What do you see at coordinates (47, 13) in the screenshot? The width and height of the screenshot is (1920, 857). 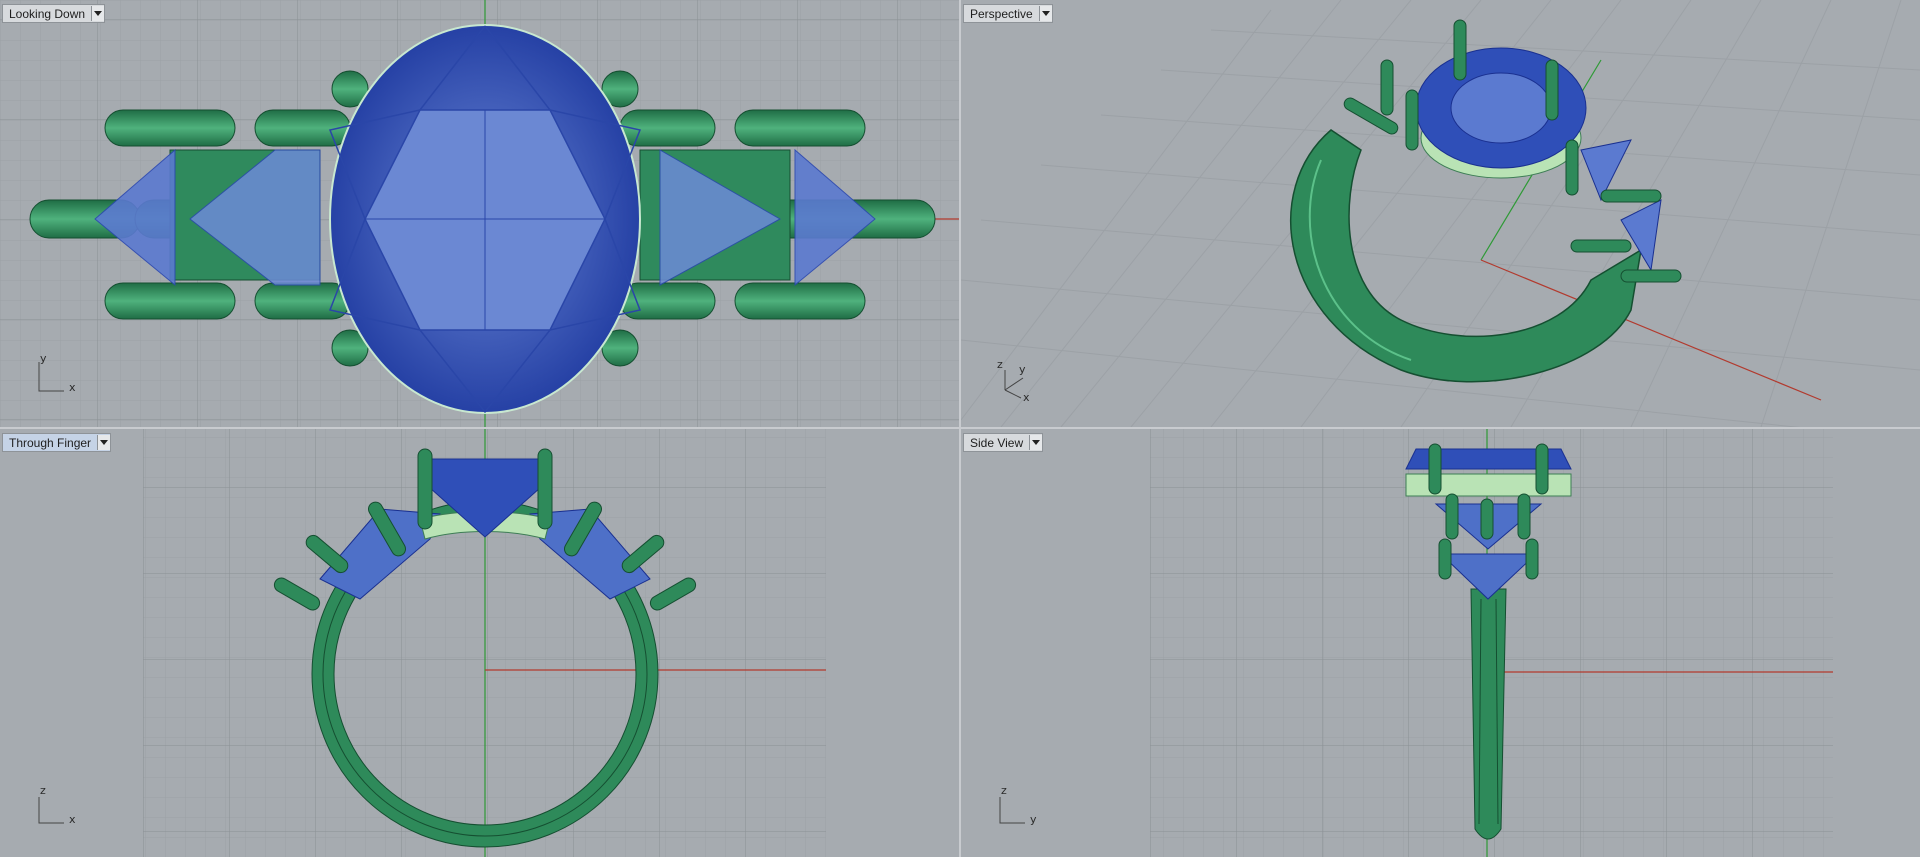 I see `viewport-title-label: Looking Down` at bounding box center [47, 13].